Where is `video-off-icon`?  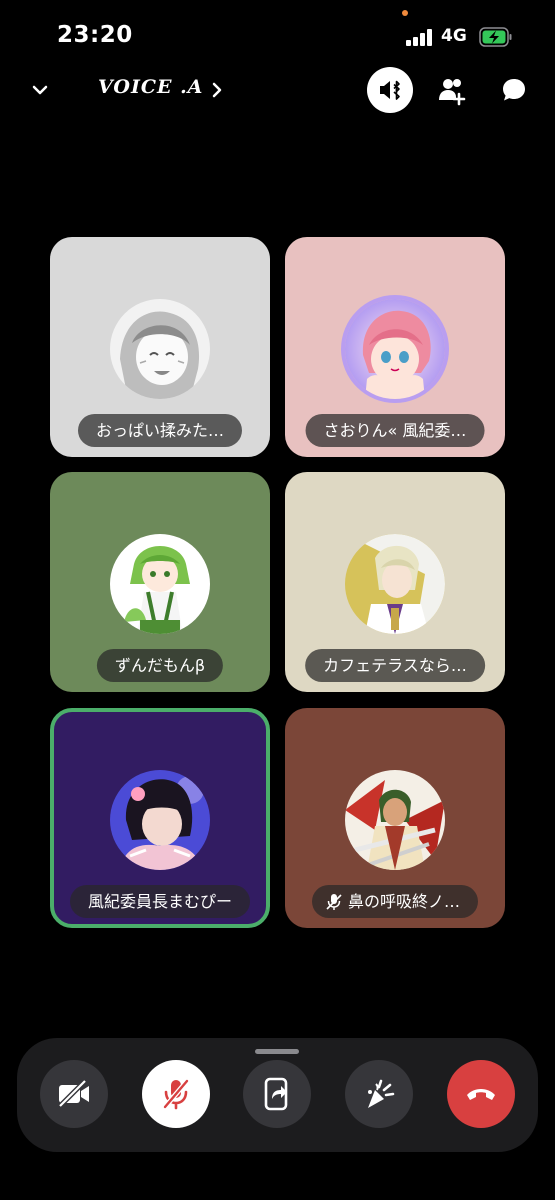
video-off-icon is located at coordinates (73, 1094).